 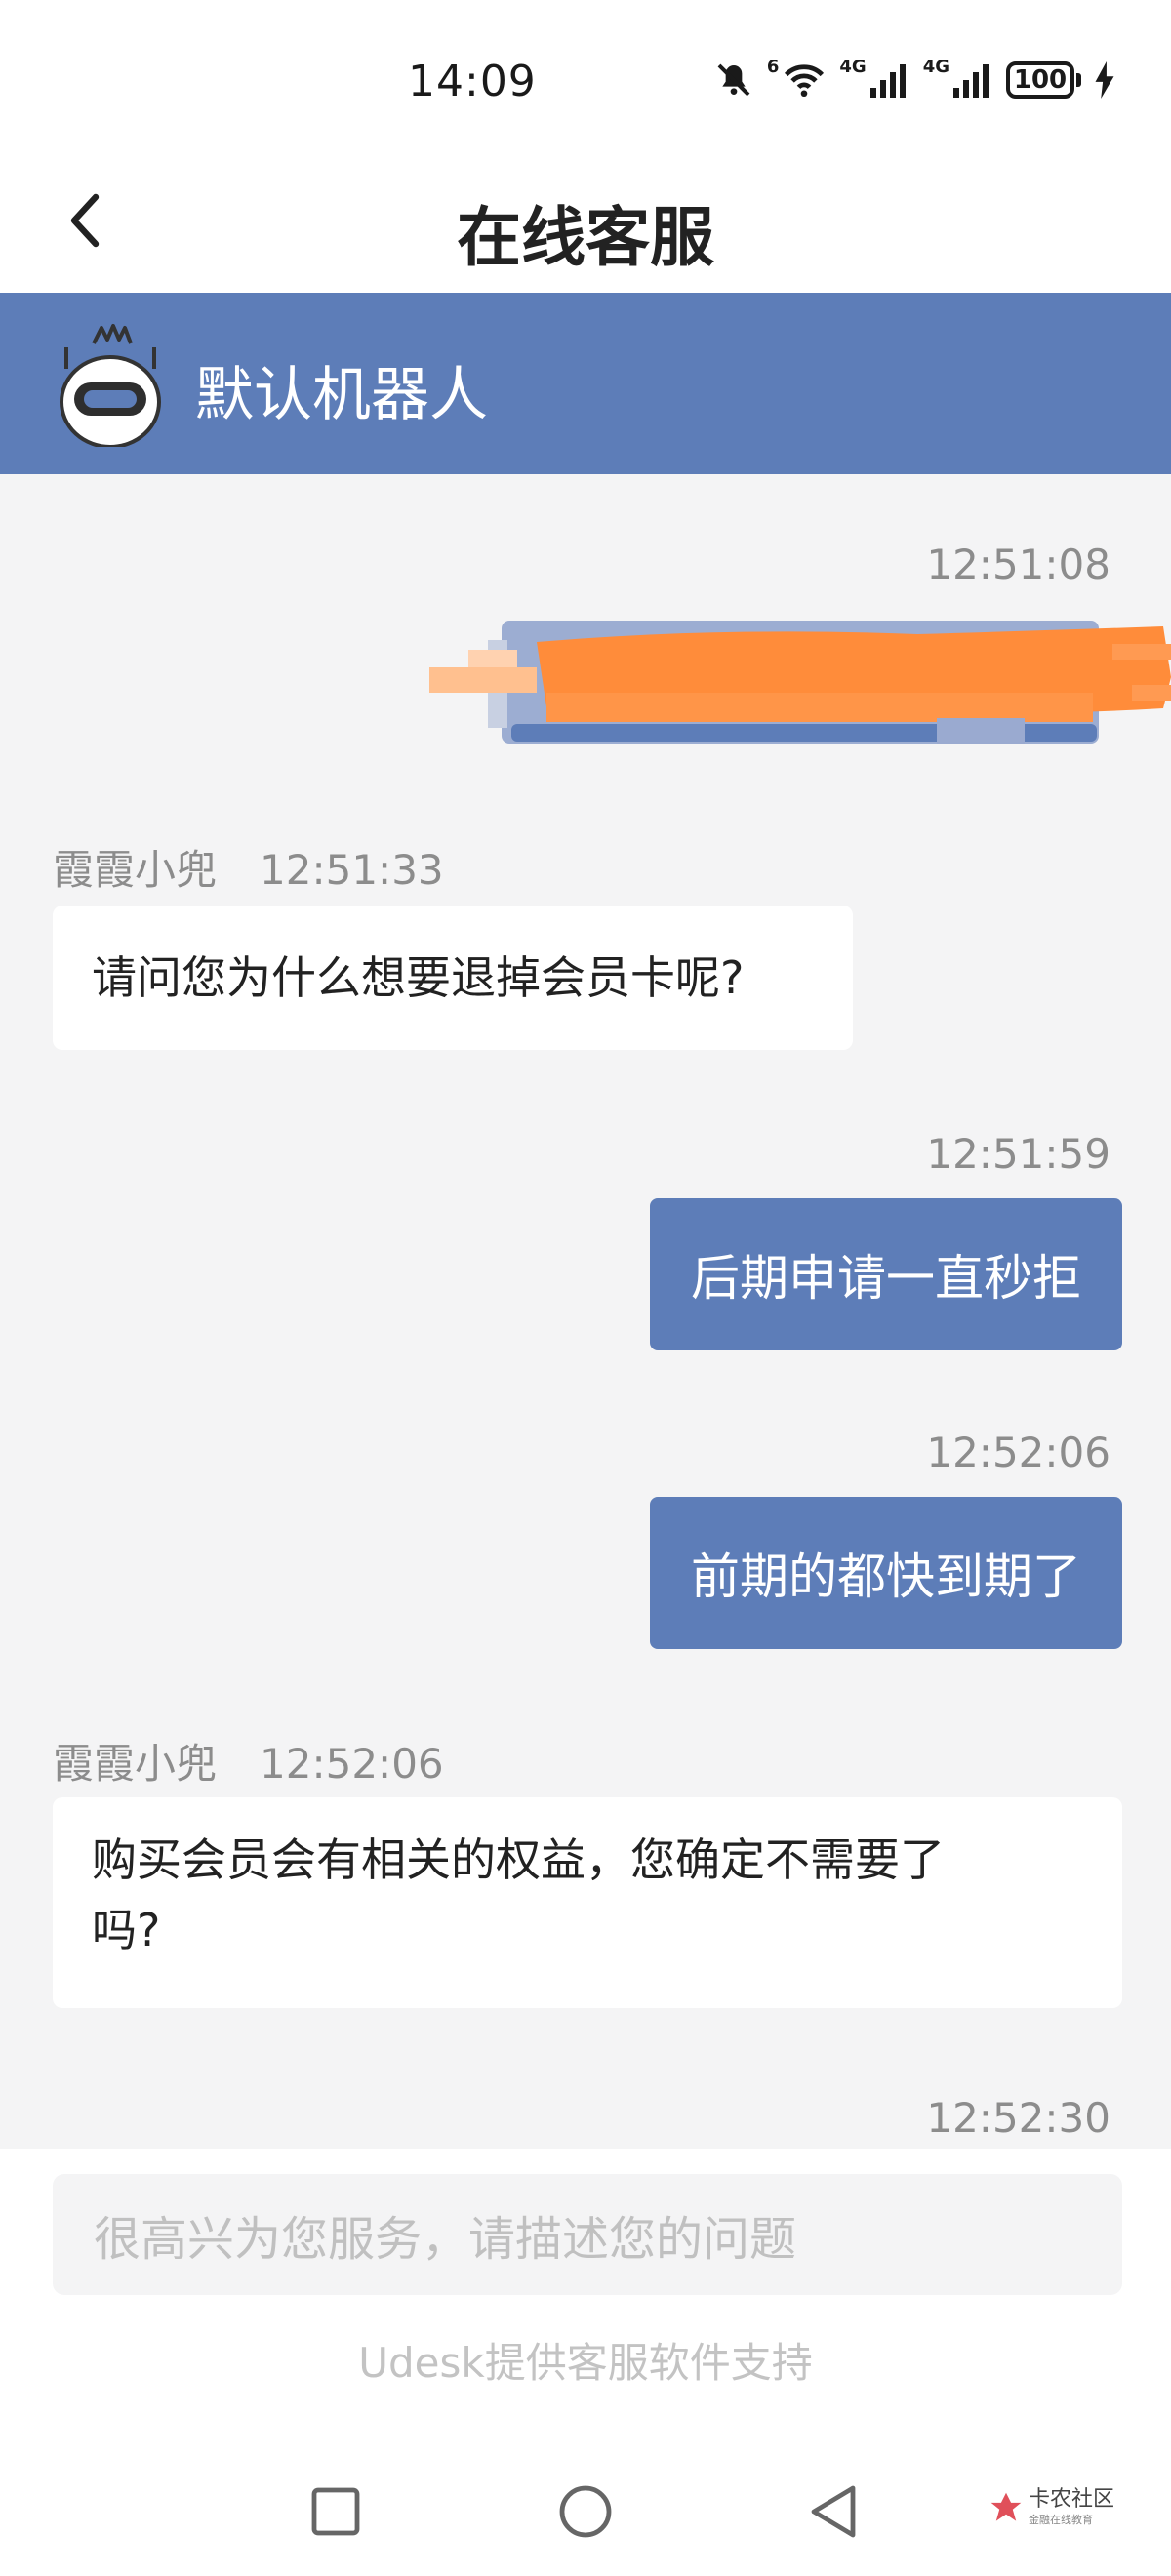 I want to click on message-input-placeholder: 很高兴为您服务，请描述您的问题, so click(x=445, y=2239).